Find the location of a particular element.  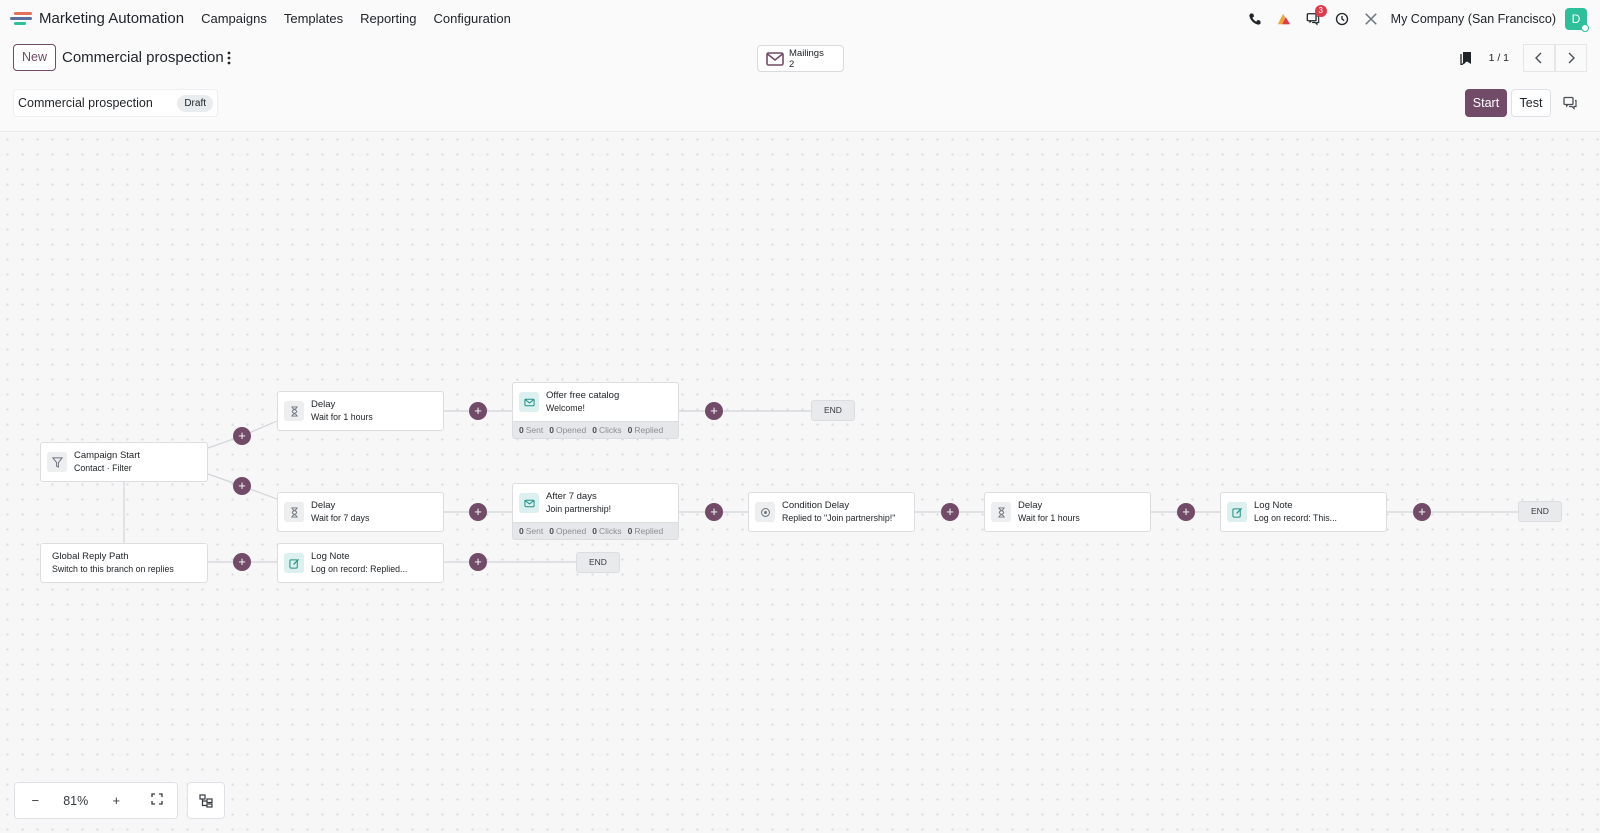

filter-icon is located at coordinates (57, 462).